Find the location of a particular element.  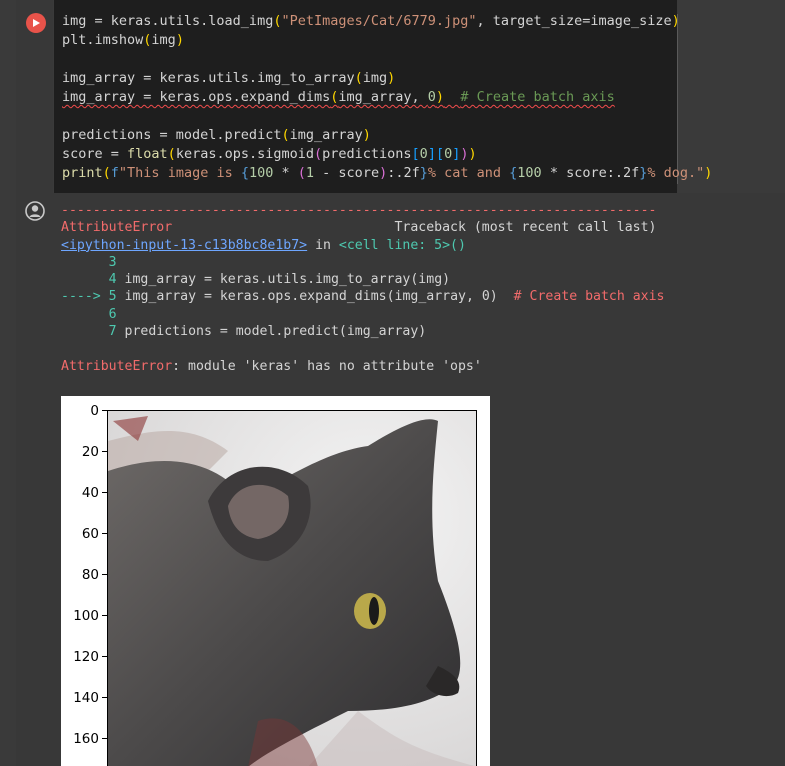

cell-line-ref: <cell line: 5>() is located at coordinates (402, 245).